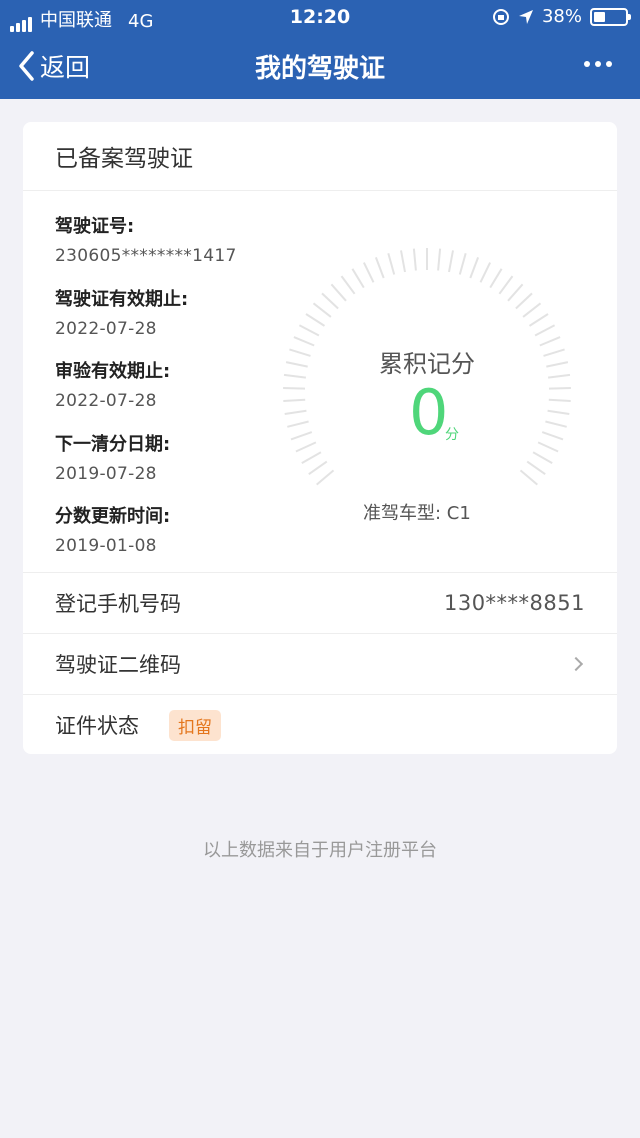  I want to click on info-label: 下一清分日期:, so click(113, 444).